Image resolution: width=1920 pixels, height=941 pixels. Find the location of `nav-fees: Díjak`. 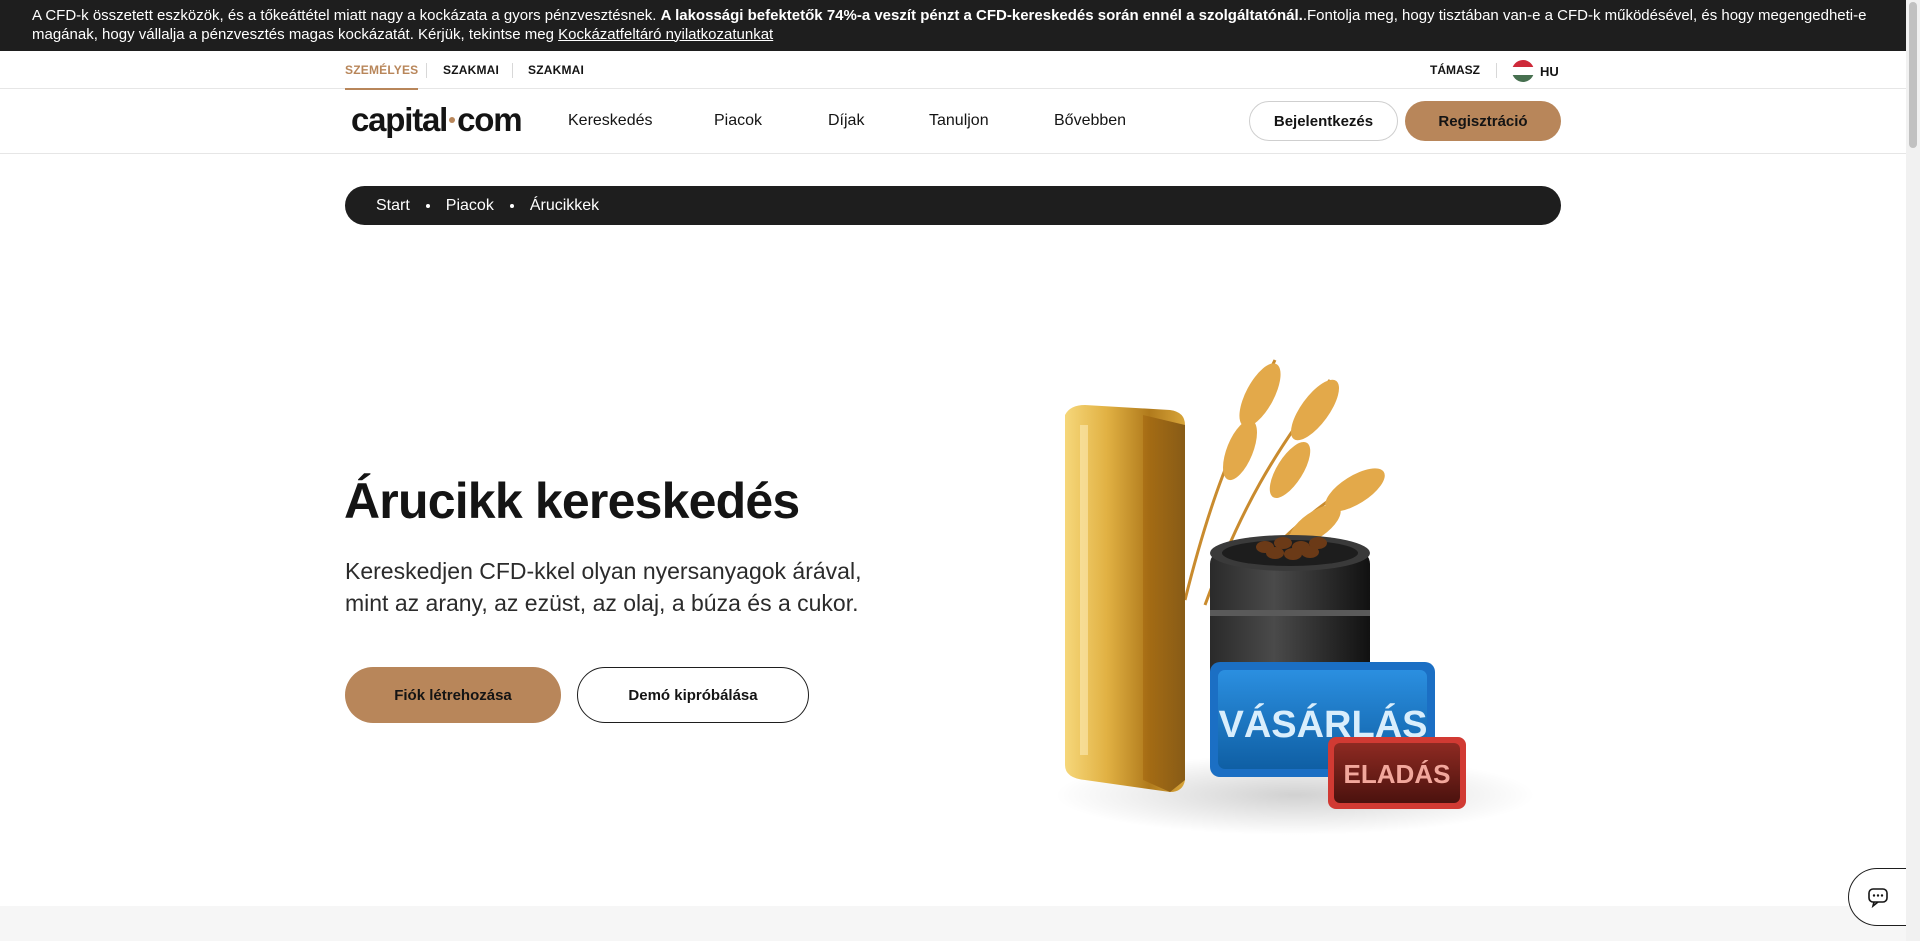

nav-fees: Díjak is located at coordinates (846, 120).